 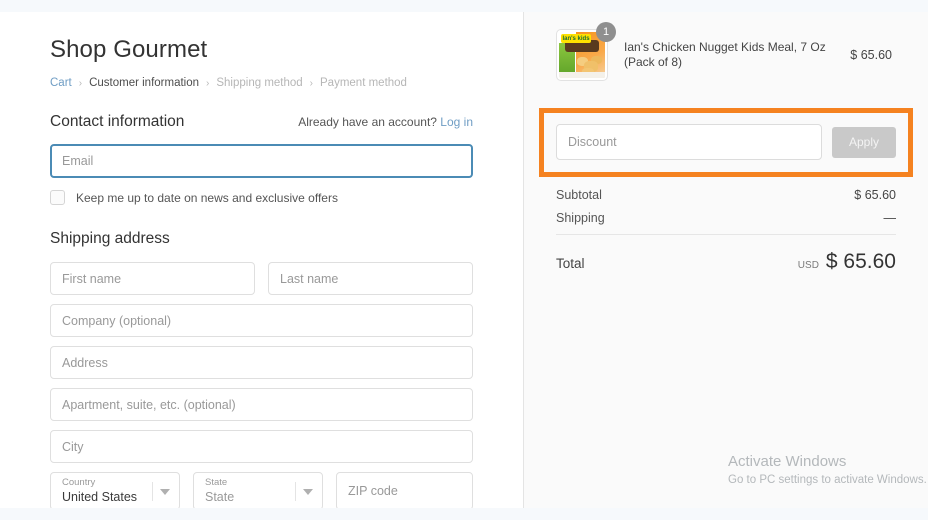 What do you see at coordinates (871, 55) in the screenshot?
I see `product-price: $ 65.60` at bounding box center [871, 55].